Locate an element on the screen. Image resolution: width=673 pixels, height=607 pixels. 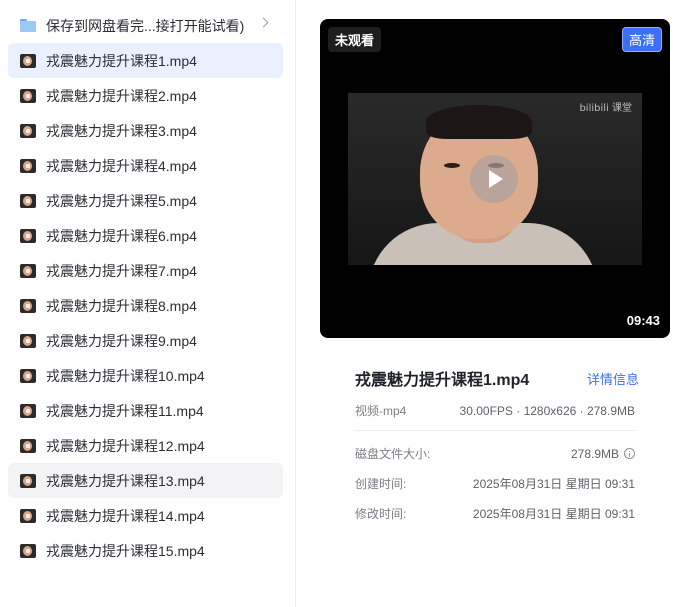
file-row: 戎震魅力提升课程9.mp4 is located at coordinates (145, 340).